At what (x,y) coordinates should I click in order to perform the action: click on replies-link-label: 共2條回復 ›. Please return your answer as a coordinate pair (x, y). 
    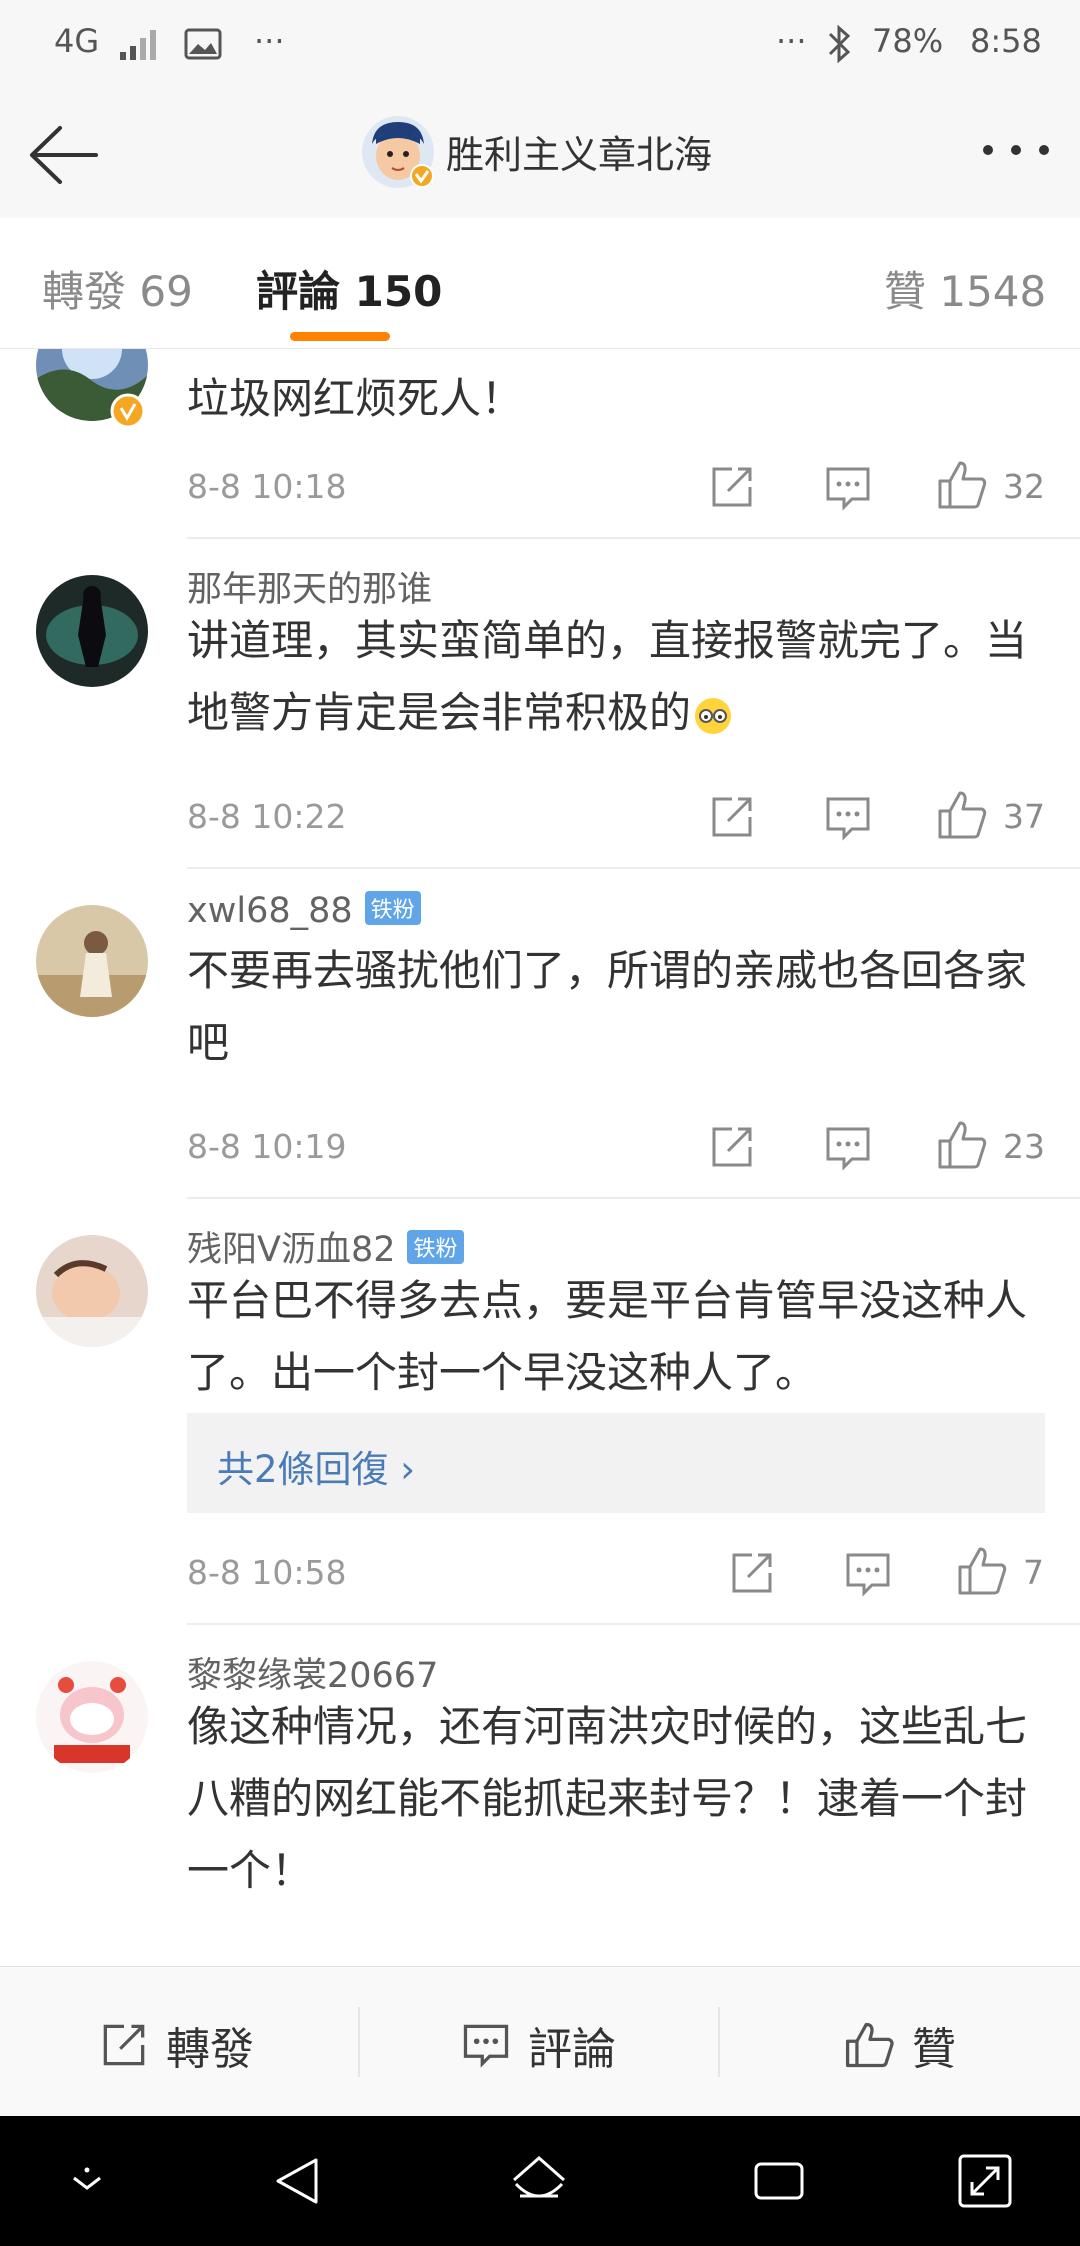
    Looking at the image, I should click on (316, 1469).